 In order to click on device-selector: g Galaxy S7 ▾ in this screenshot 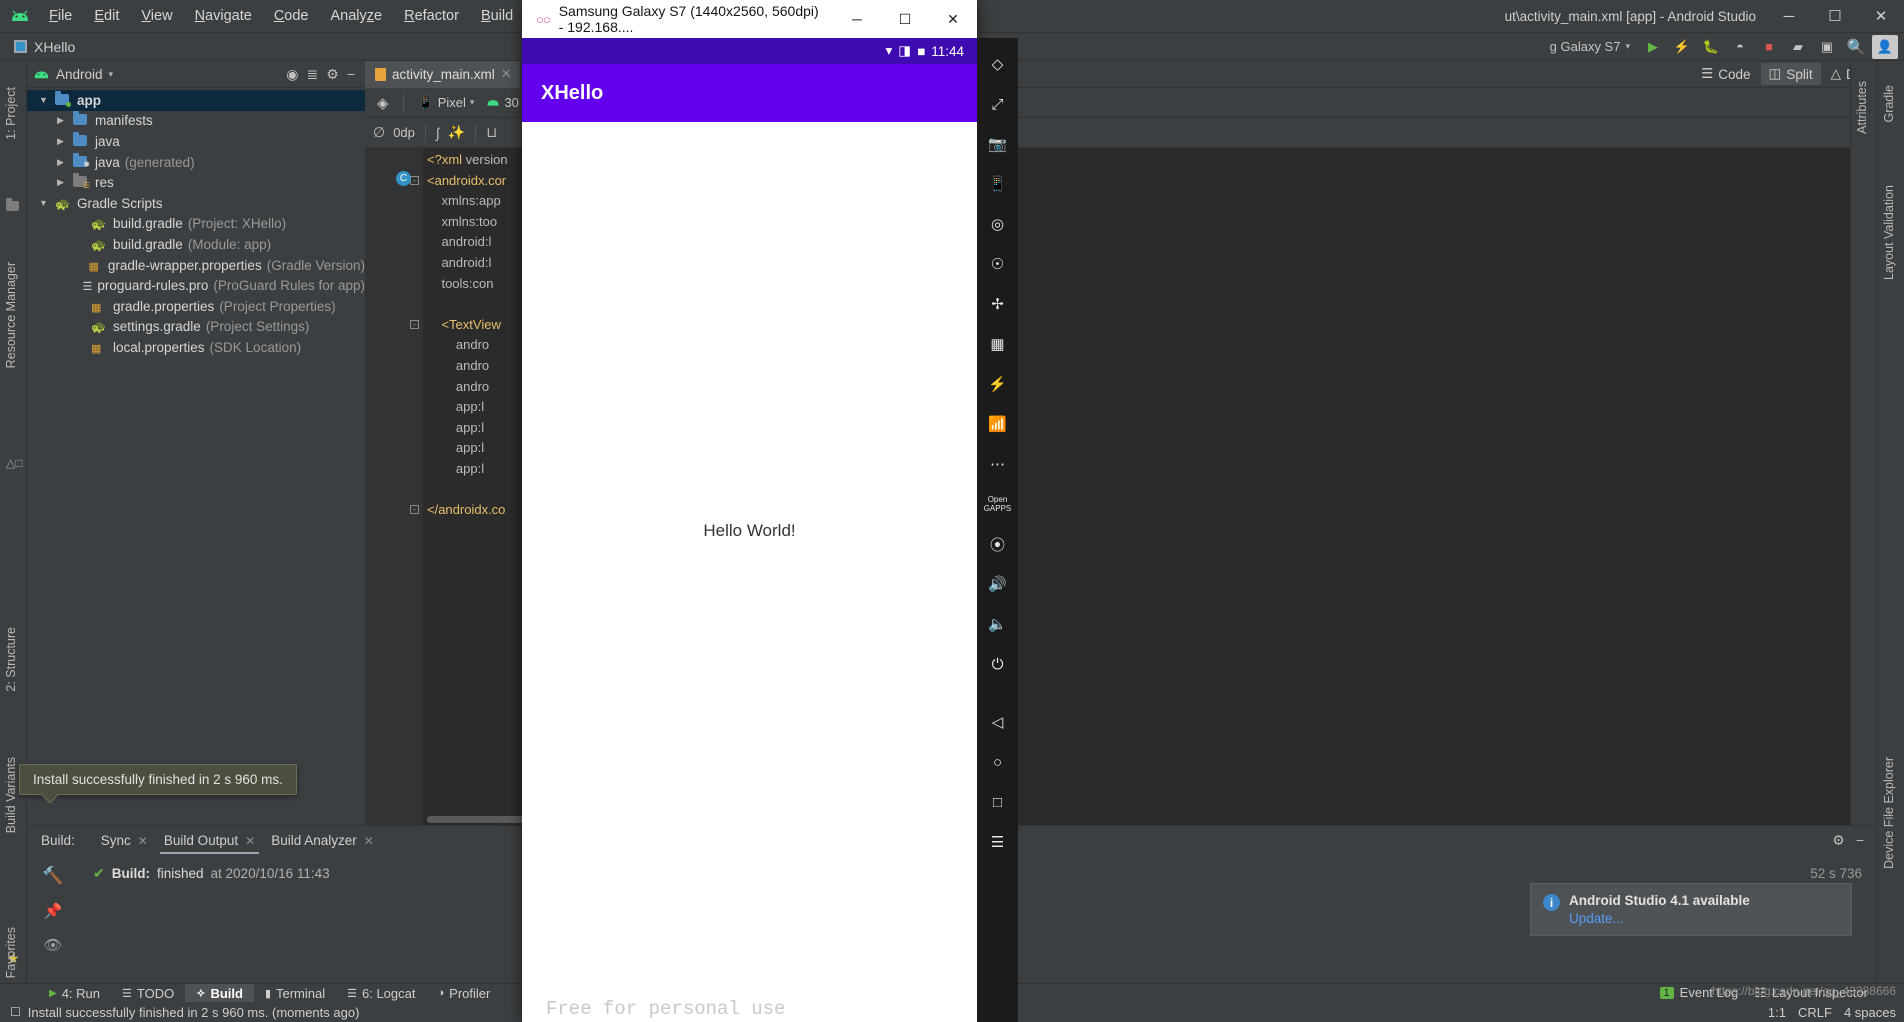, I will do `click(1590, 47)`.